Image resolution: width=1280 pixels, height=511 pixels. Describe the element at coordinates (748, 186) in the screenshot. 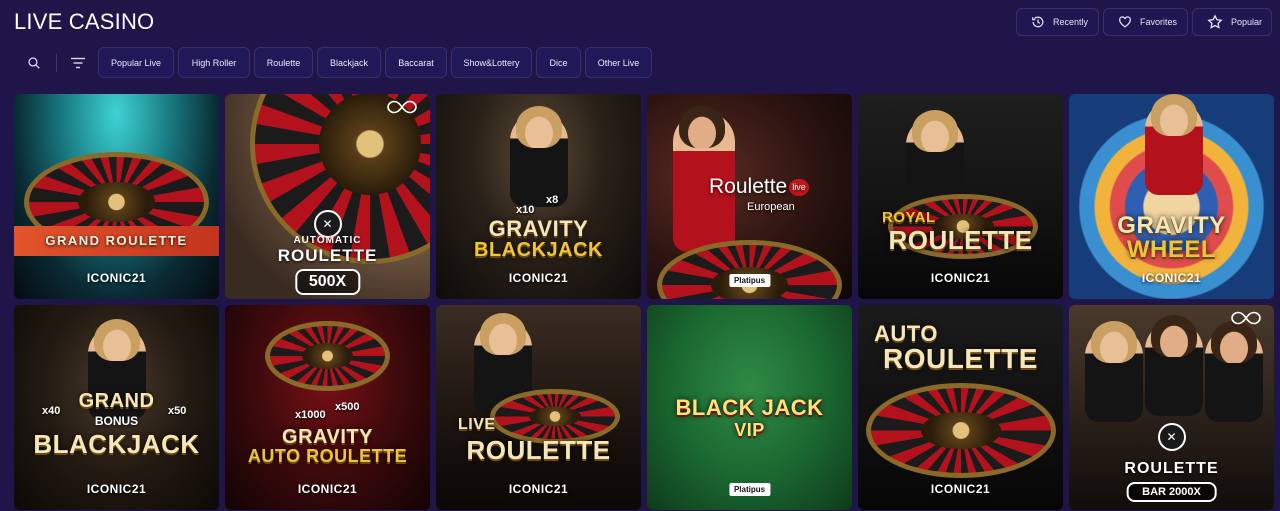

I see `game-title: Roulette` at that location.